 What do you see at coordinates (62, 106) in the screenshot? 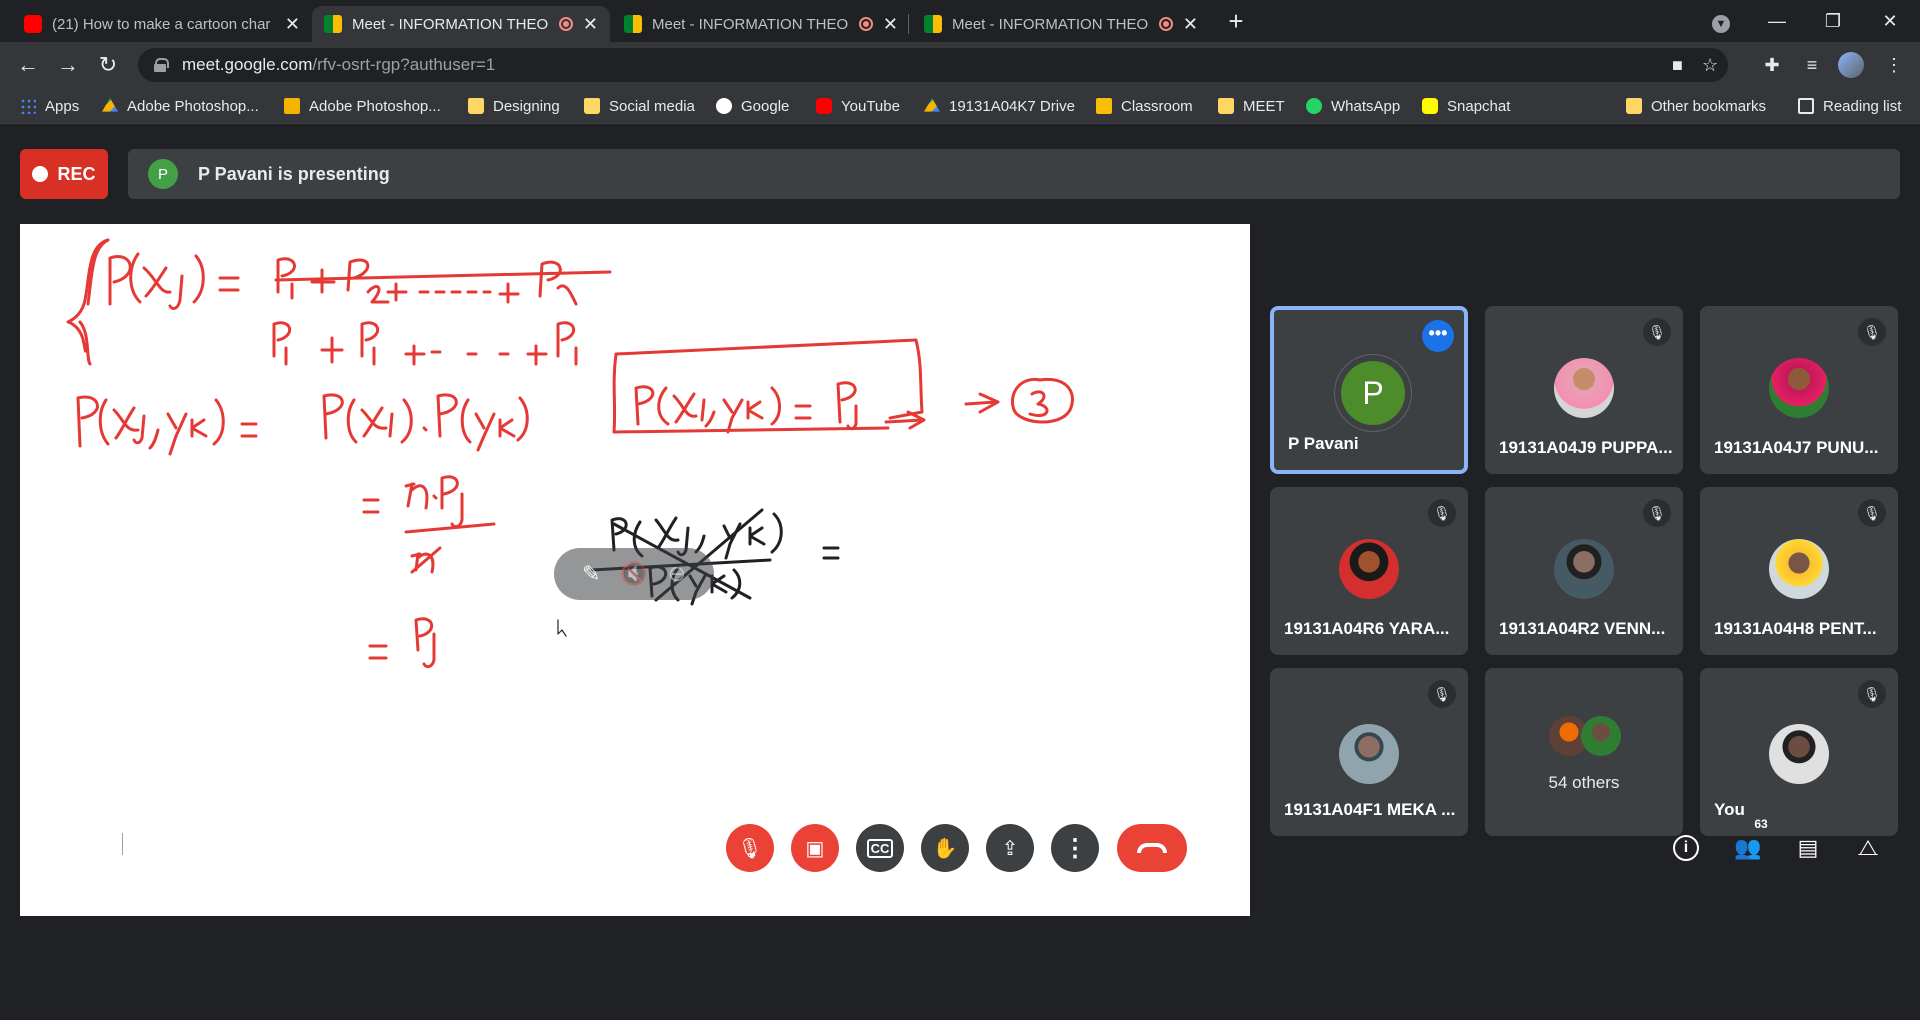
I see `bookmark-label: Apps` at bounding box center [62, 106].